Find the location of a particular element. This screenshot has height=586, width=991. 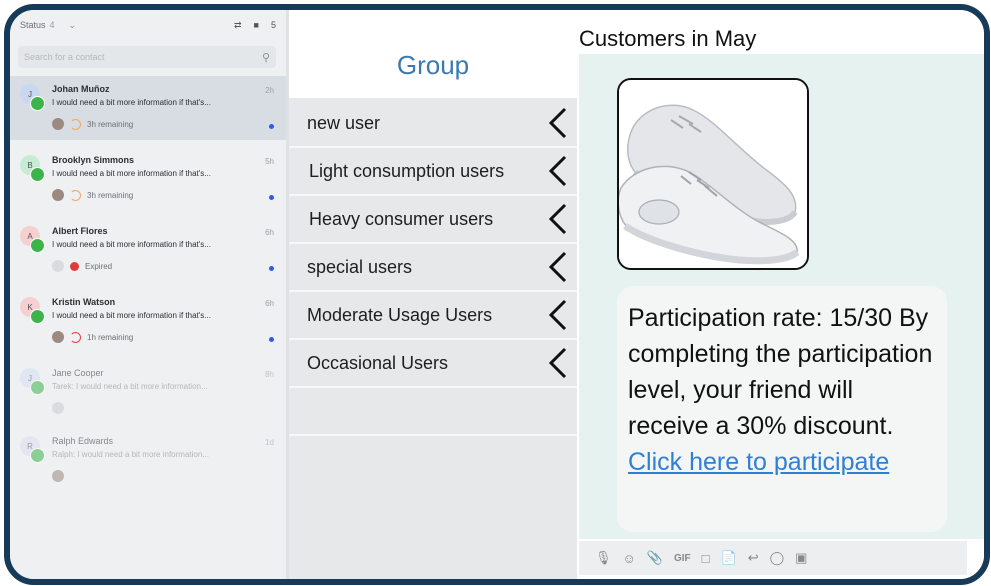

attachment-icon: 📎 is located at coordinates (655, 558).